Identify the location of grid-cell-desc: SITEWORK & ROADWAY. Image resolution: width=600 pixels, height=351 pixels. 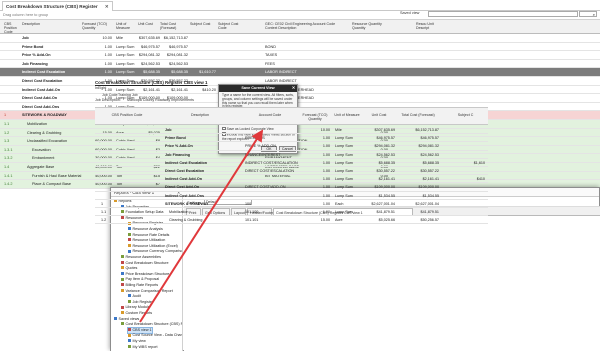
(44, 115).